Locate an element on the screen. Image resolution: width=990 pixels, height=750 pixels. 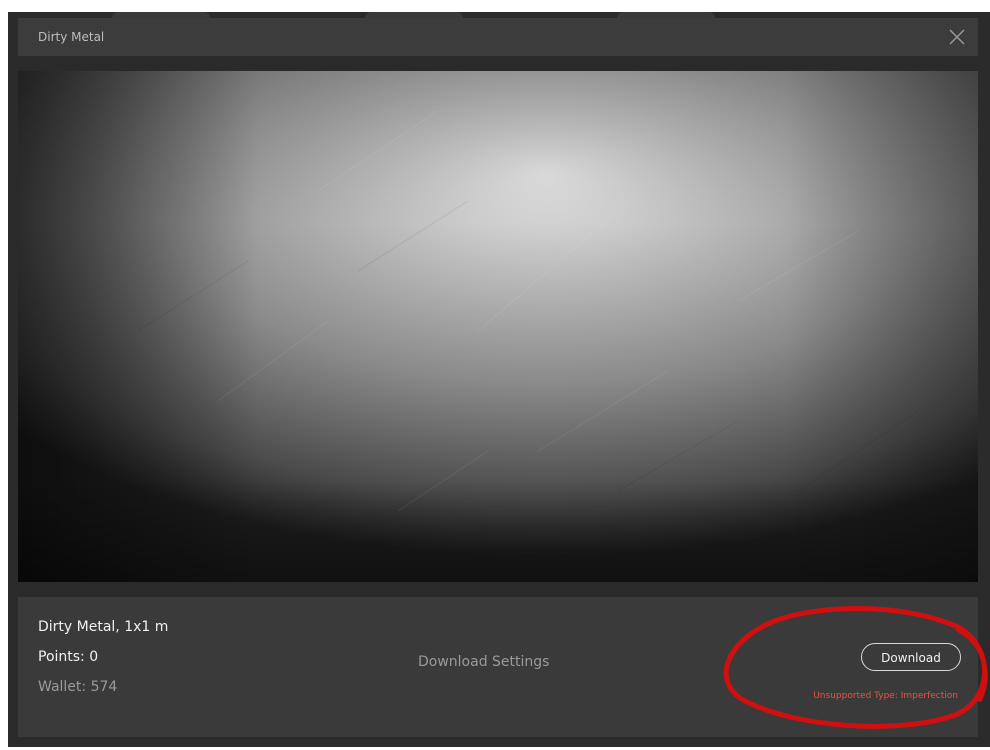
dialog-titlebar: Dirty Metal is located at coordinates (498, 37).